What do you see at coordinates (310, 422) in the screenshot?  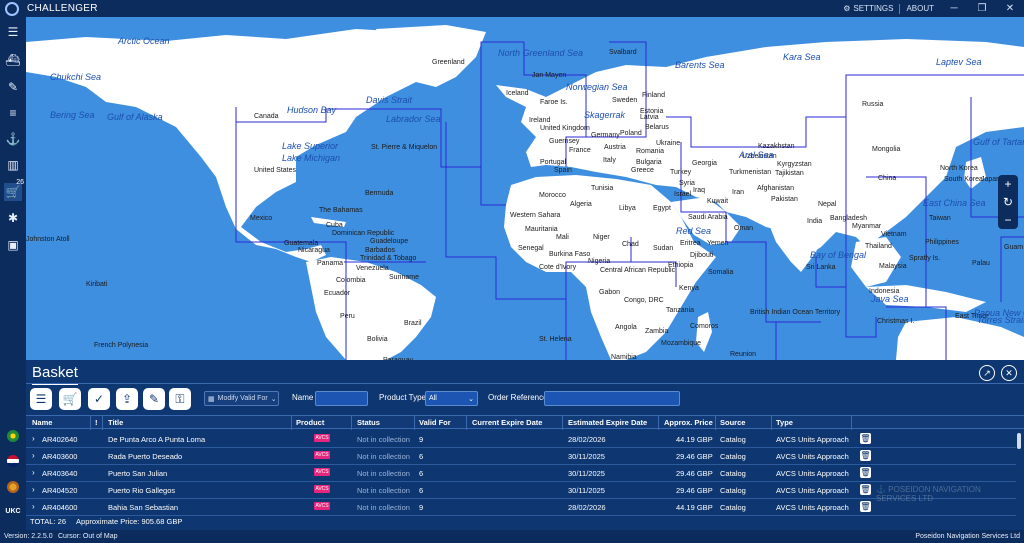 I see `col-product: Product` at bounding box center [310, 422].